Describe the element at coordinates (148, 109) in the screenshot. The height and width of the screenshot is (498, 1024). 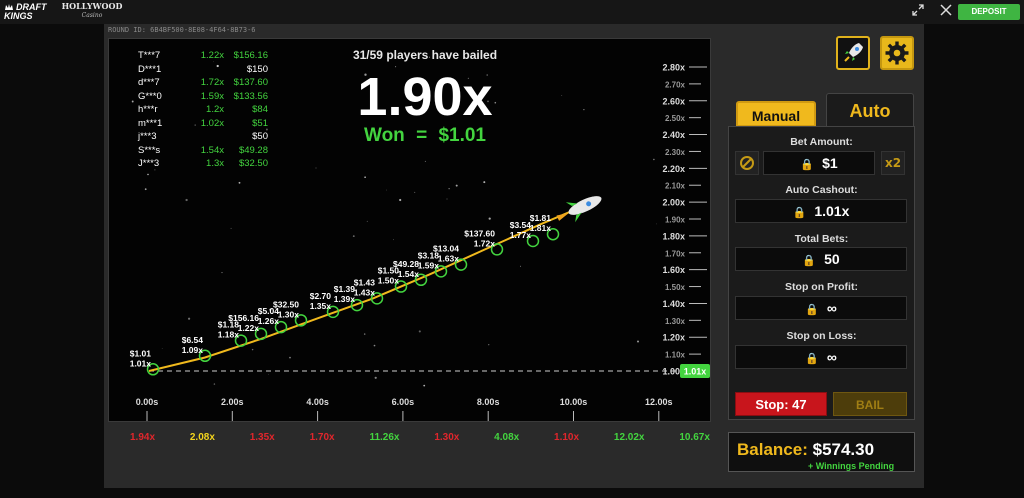
I see `player-name: h***r` at that location.